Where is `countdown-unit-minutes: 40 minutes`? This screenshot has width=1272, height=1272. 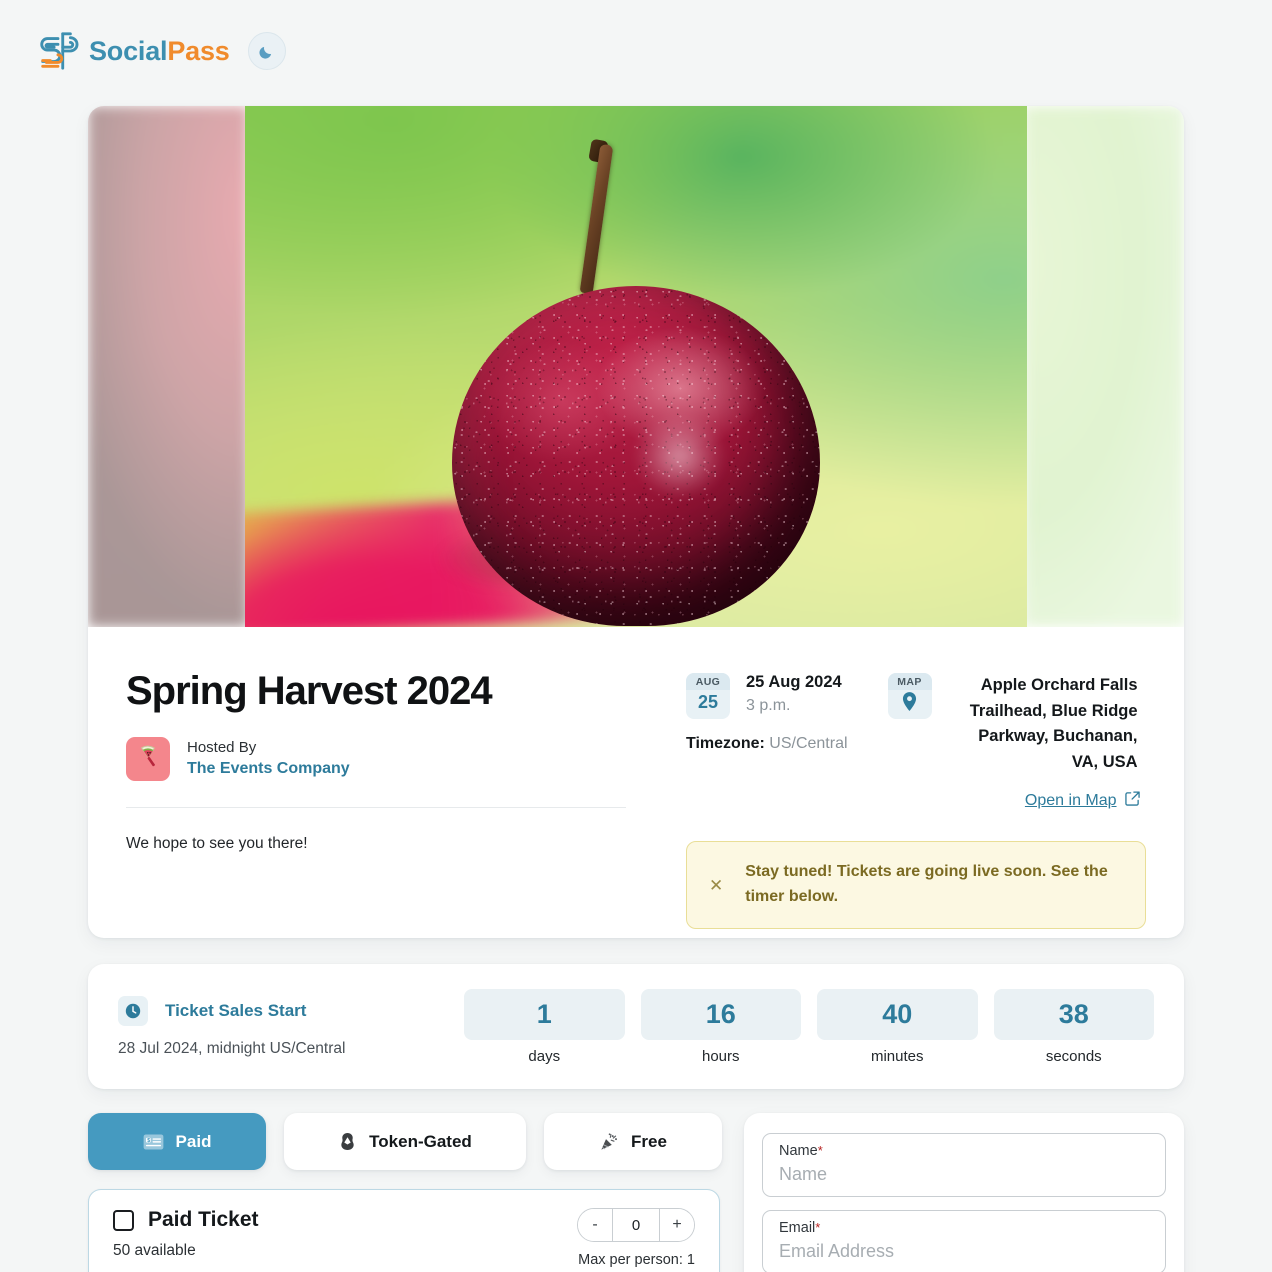
countdown-unit-minutes: 40 minutes is located at coordinates (897, 1026).